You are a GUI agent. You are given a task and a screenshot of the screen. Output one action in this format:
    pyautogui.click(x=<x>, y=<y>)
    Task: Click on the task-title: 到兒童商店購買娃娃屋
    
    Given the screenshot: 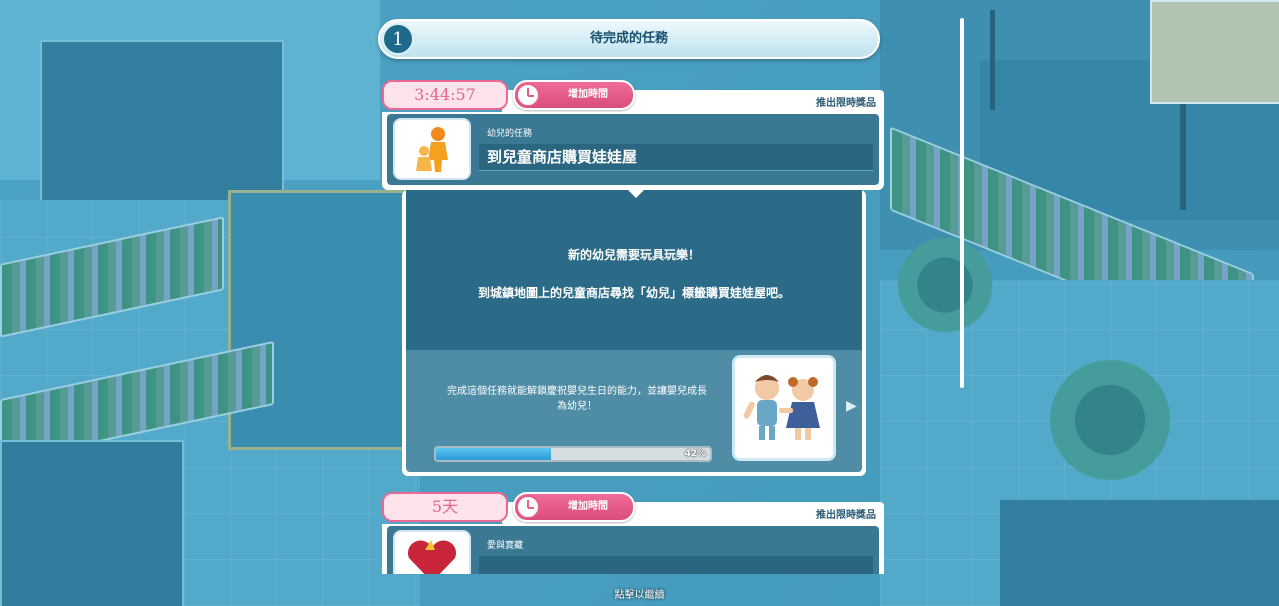 What is the action you would take?
    pyautogui.click(x=562, y=157)
    